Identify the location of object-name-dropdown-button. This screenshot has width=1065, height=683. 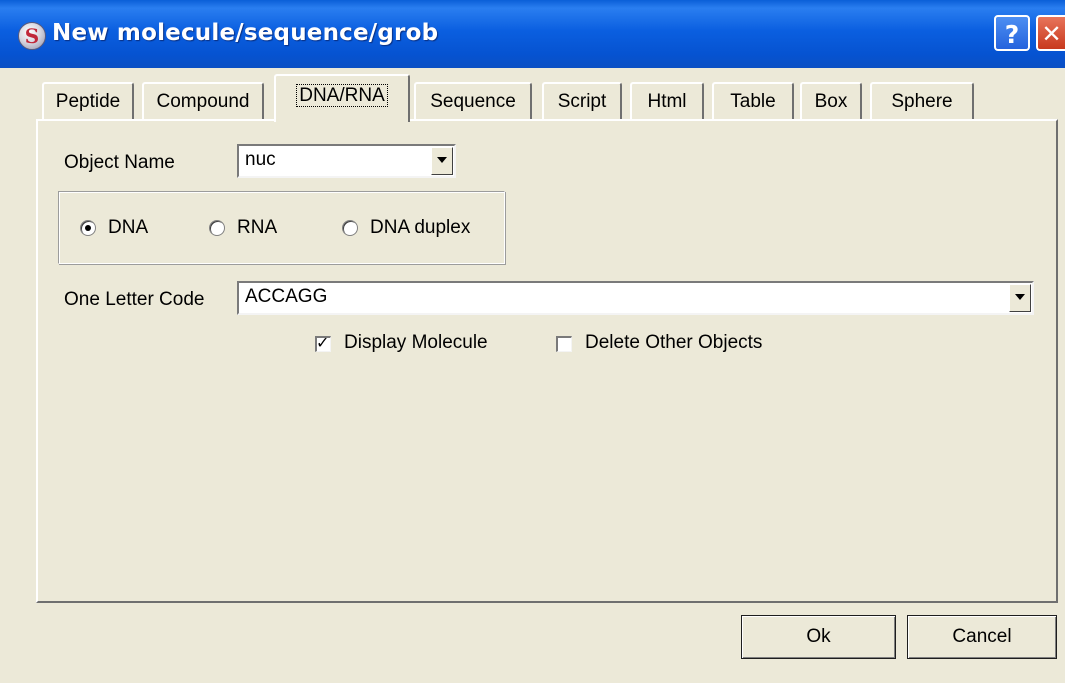
(442, 161).